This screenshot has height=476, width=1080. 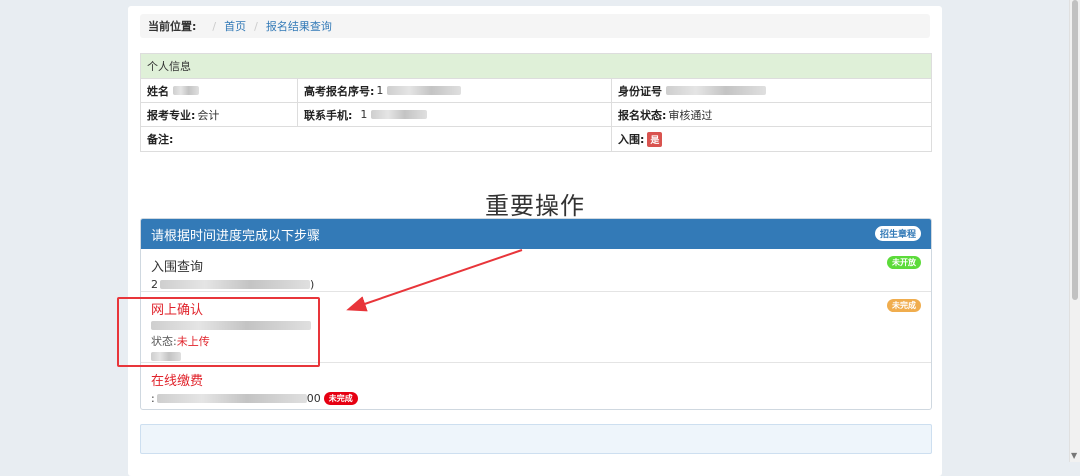 I want to click on step-time-line: : 00 未完成, so click(x=536, y=398).